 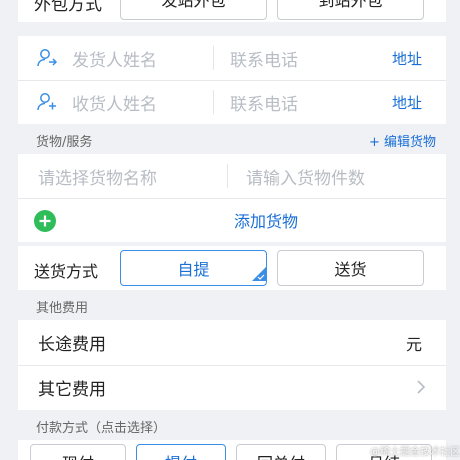 I want to click on sender-address-link: 地址, so click(x=407, y=58).